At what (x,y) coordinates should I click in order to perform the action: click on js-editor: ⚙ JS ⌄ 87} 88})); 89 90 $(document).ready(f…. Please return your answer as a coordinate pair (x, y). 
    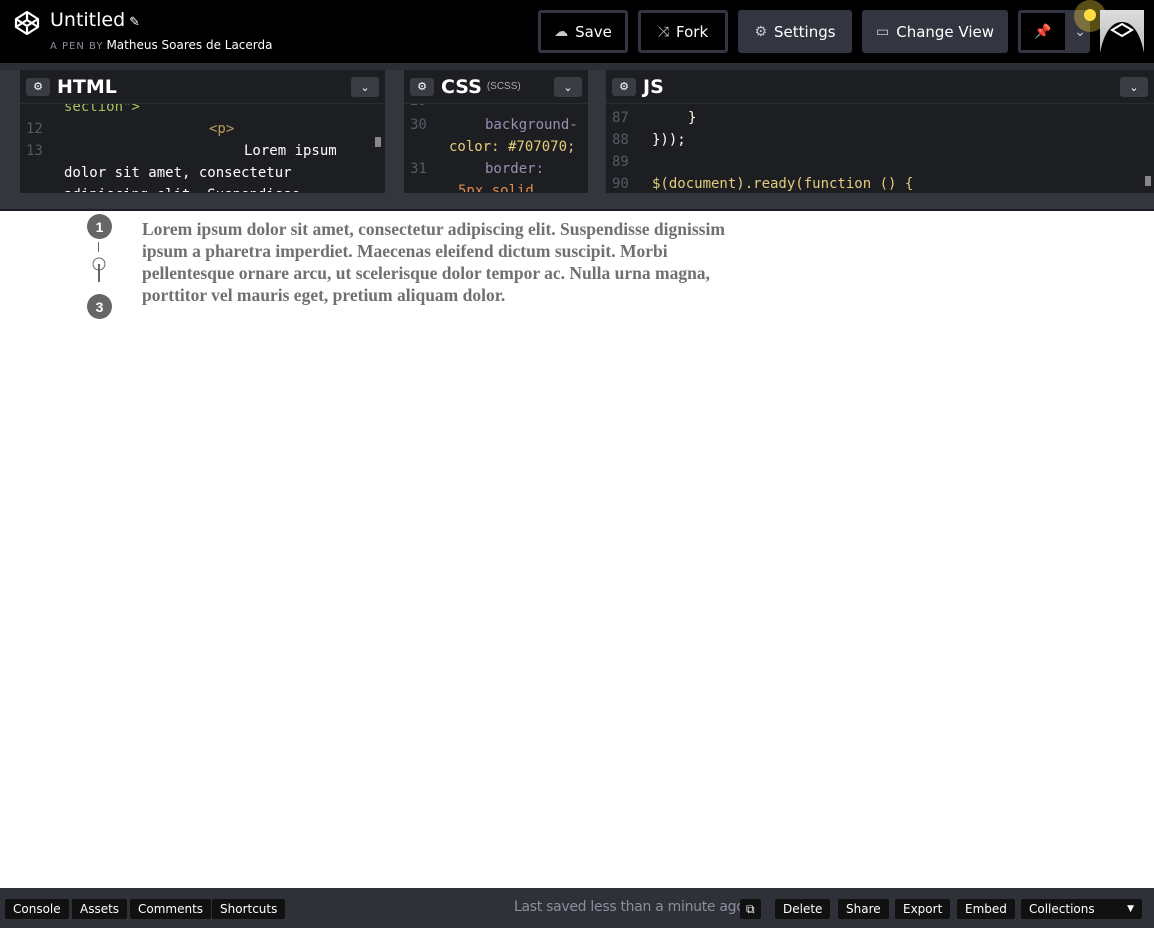
    Looking at the image, I should click on (880, 131).